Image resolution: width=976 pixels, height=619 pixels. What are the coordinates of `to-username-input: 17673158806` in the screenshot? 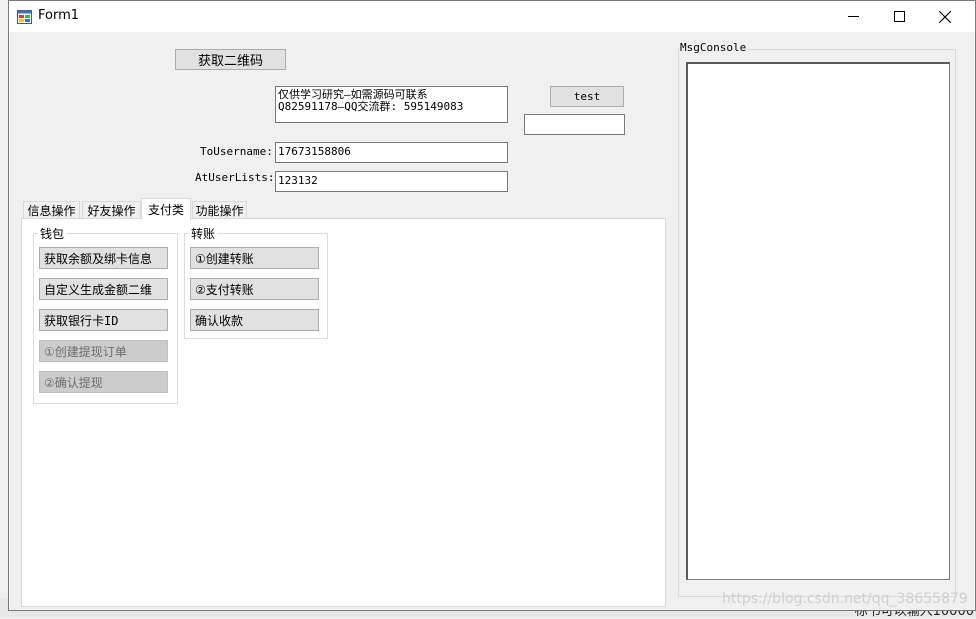 It's located at (391, 152).